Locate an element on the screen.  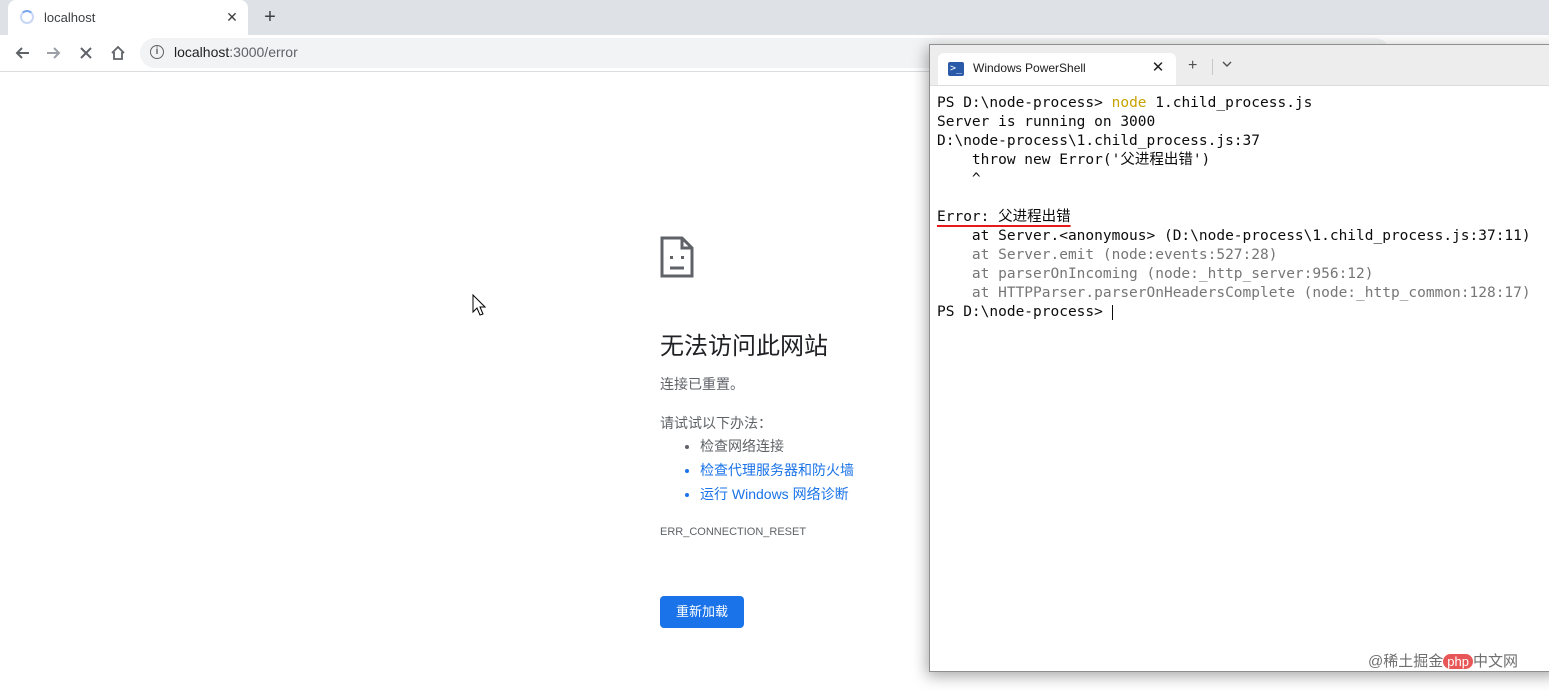
home-button is located at coordinates (118, 53).